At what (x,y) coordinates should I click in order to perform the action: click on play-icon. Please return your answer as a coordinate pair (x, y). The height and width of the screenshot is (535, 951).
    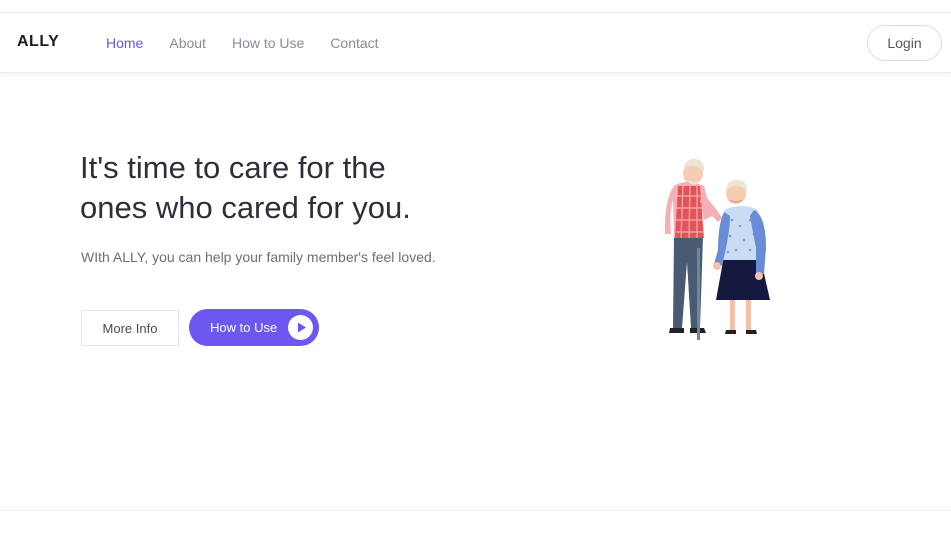
    Looking at the image, I should click on (300, 327).